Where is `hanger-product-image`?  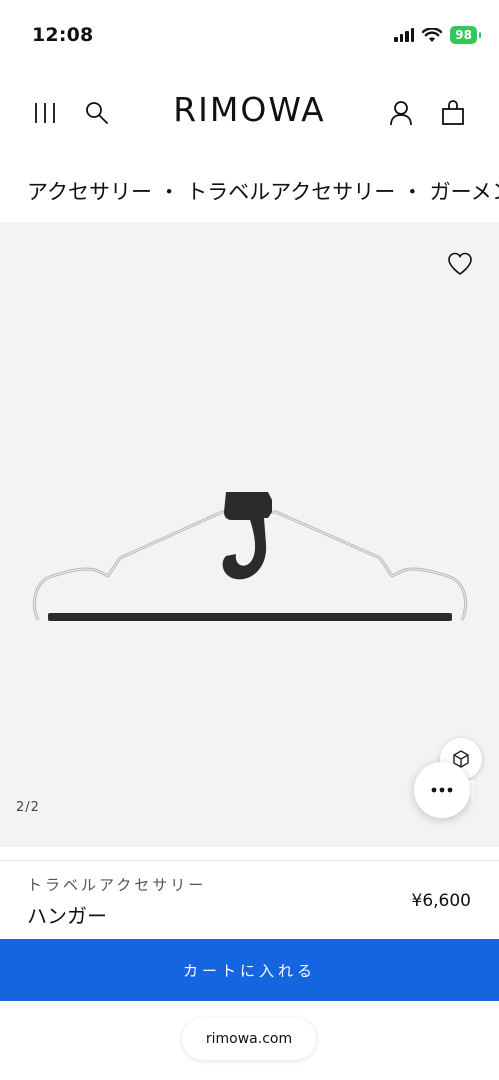
hanger-product-image is located at coordinates (250, 556).